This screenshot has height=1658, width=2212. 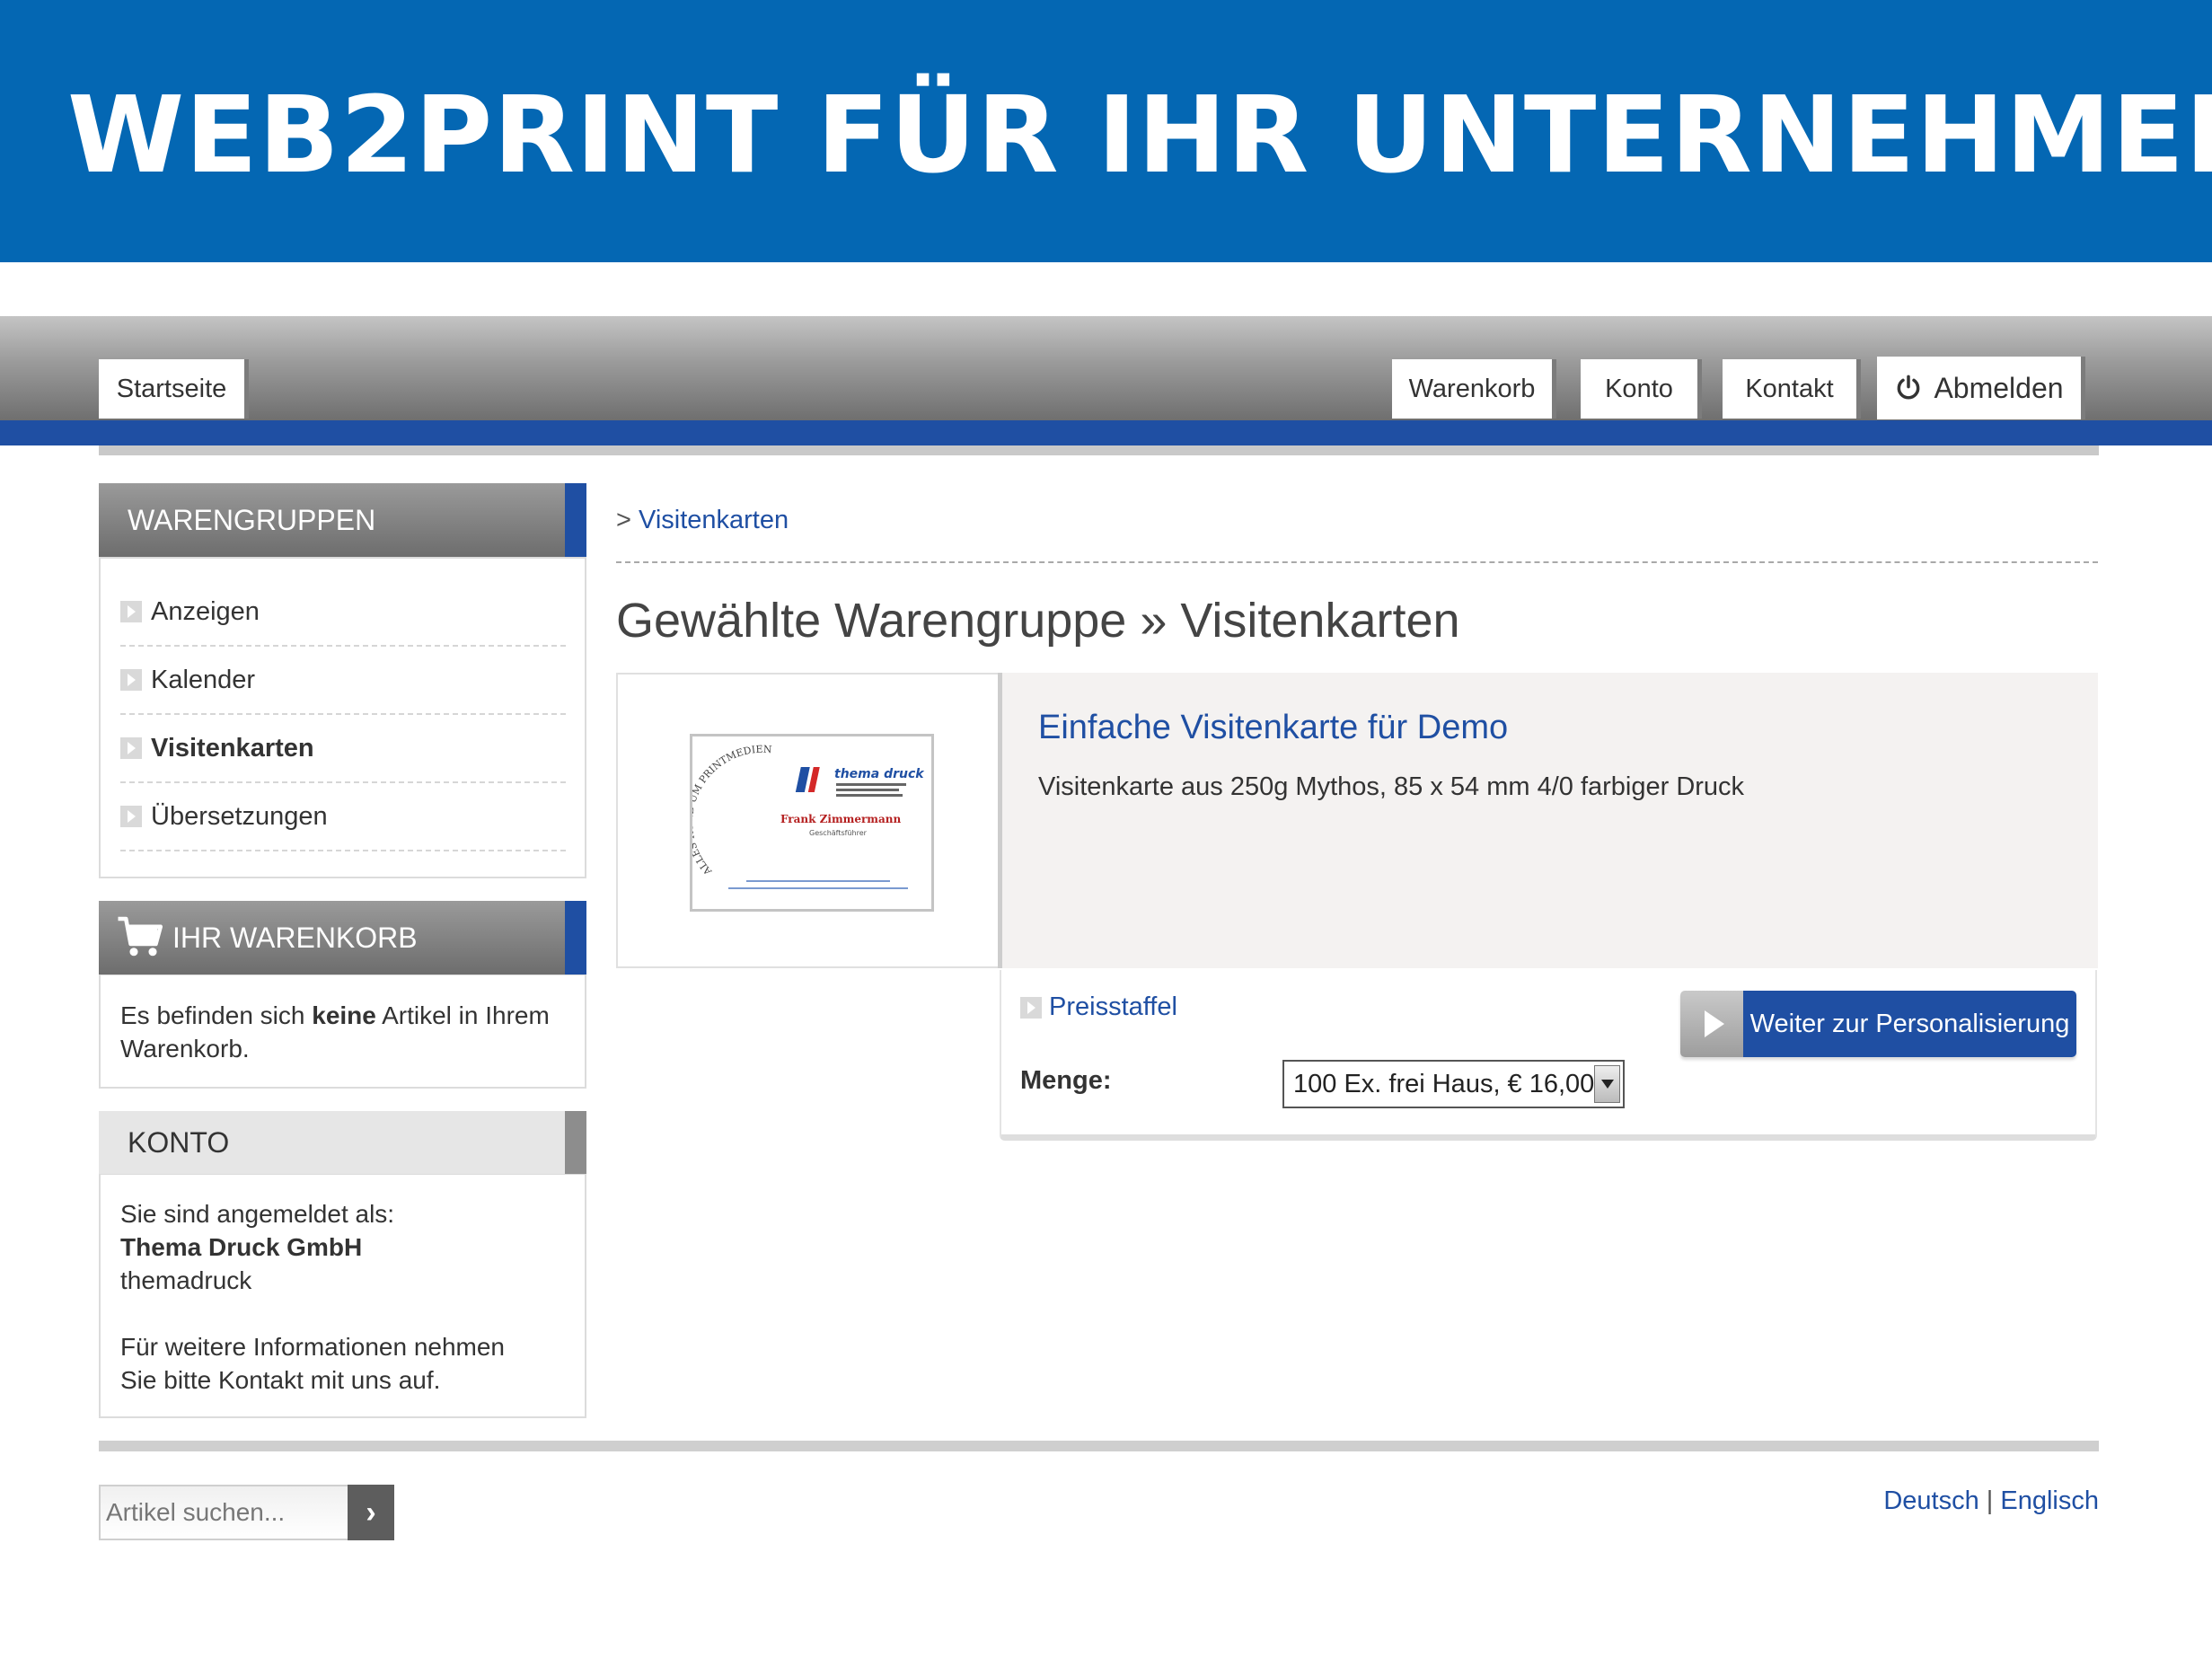 I want to click on banner-title: WEB2PRINT FÜR IHR UNTERNEHMEN, so click(x=1139, y=135).